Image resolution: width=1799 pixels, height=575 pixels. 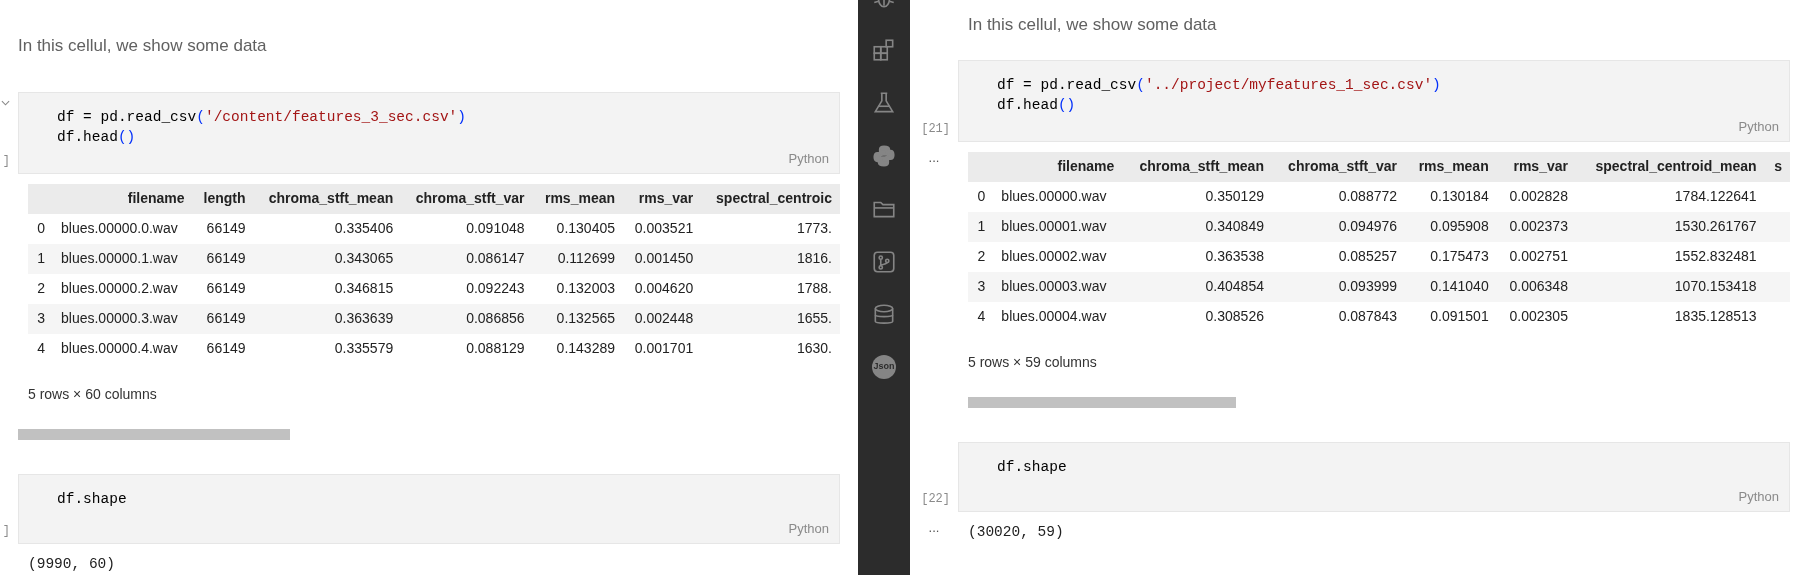 What do you see at coordinates (123, 228) in the screenshot?
I see `table-cell: blues.00000.0.wav` at bounding box center [123, 228].